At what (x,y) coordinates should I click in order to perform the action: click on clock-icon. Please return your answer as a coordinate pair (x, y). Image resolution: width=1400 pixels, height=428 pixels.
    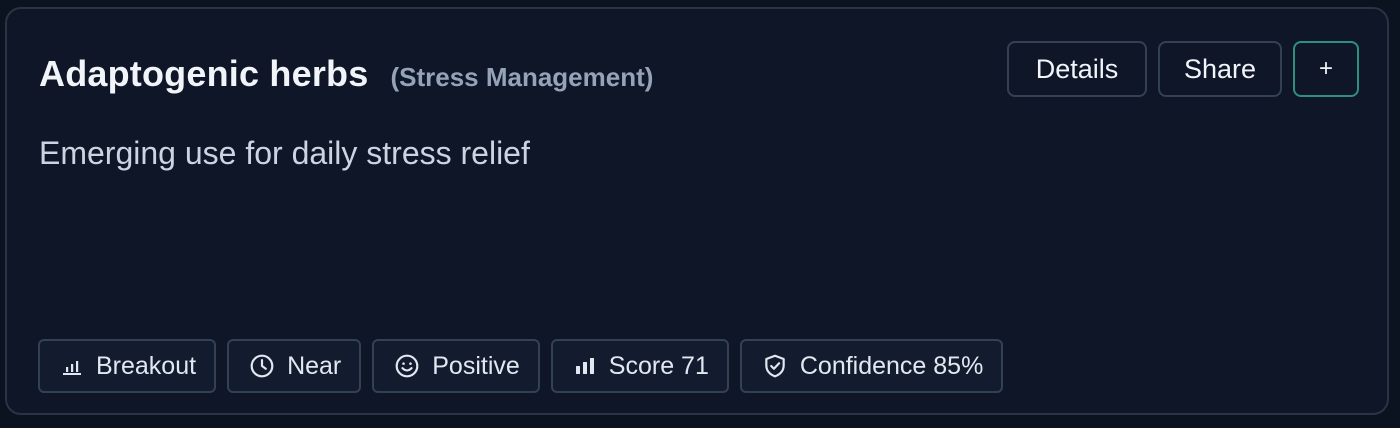
    Looking at the image, I should click on (262, 366).